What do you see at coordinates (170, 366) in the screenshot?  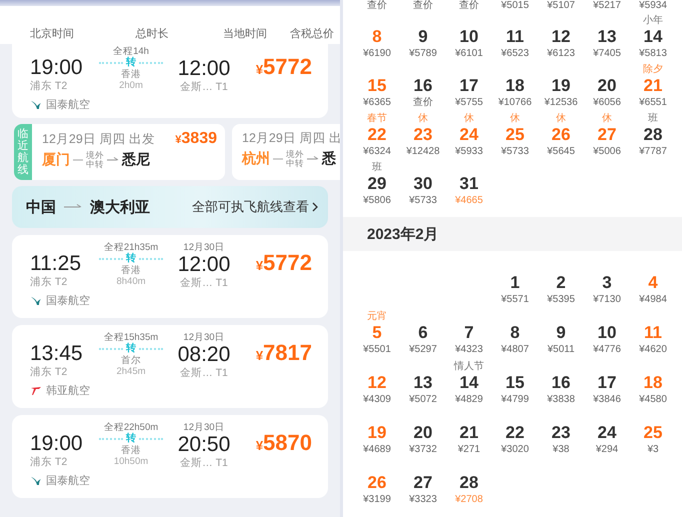 I see `flight-card: 13:45 浦东 T2 全程15h35m 转 首尔 2h45m 12月30日 08:20 金斯… T1 ¥7817 韩亚航空` at bounding box center [170, 366].